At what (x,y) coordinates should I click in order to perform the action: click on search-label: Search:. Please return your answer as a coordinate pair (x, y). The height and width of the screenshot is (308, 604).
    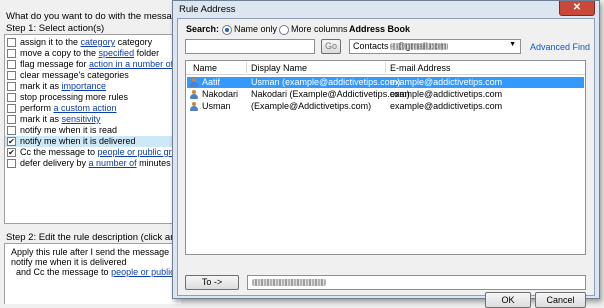
    Looking at the image, I should click on (203, 29).